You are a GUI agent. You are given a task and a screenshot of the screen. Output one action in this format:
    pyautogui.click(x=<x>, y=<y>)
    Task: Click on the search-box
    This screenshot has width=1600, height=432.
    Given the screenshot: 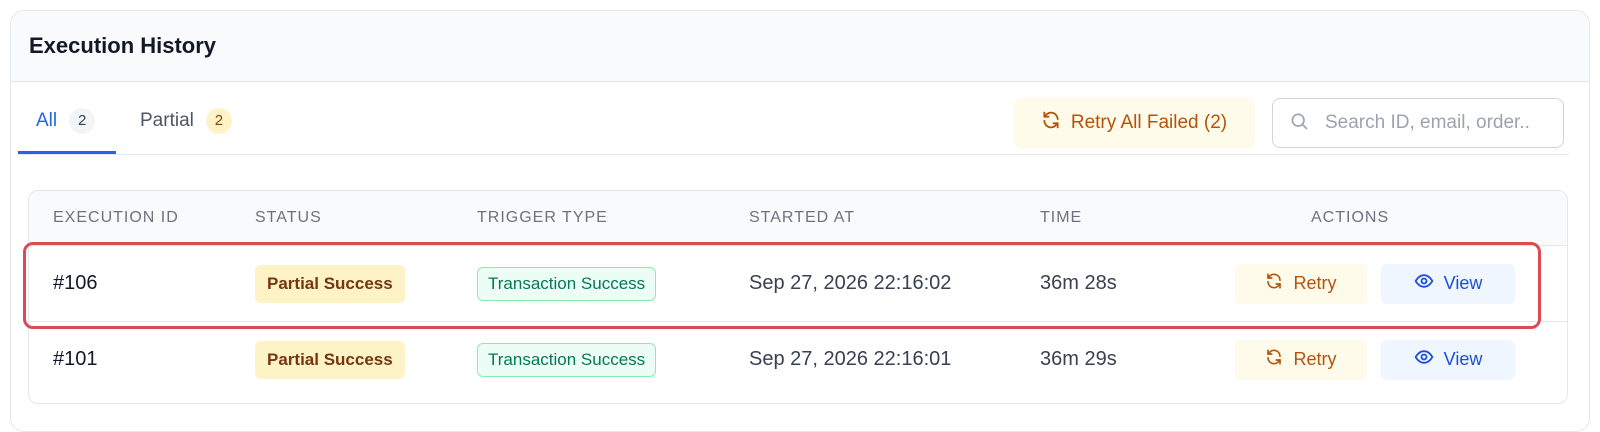 What is the action you would take?
    pyautogui.click(x=1418, y=123)
    